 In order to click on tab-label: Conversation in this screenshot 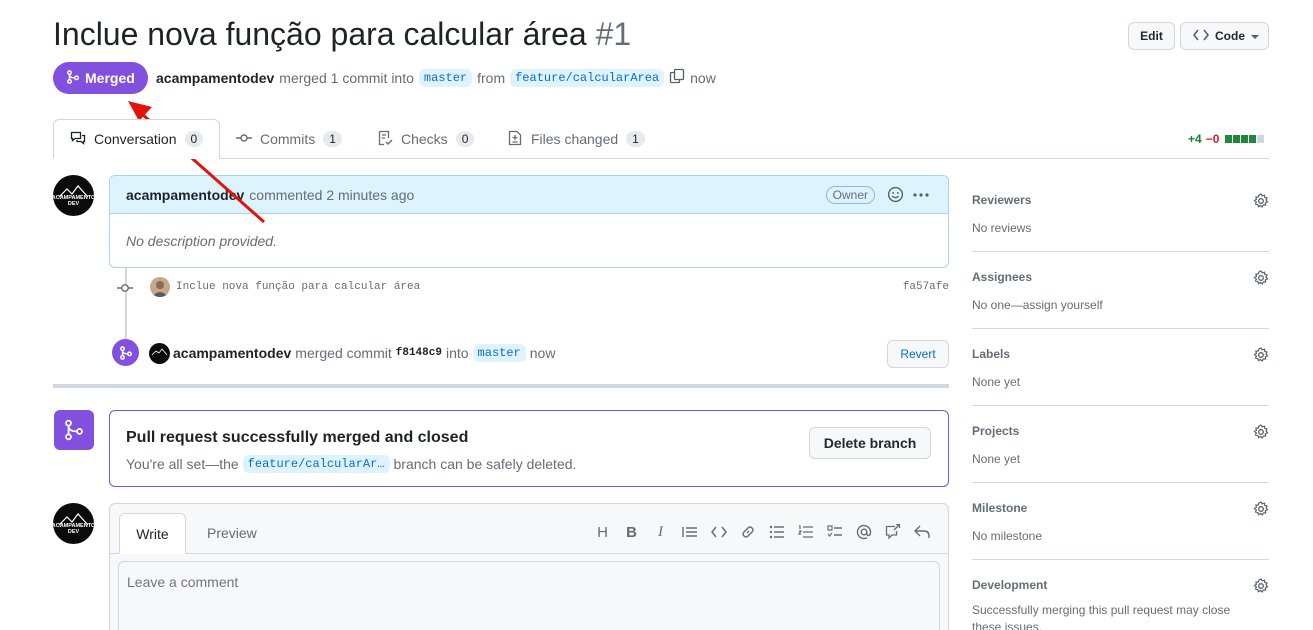, I will do `click(135, 139)`.